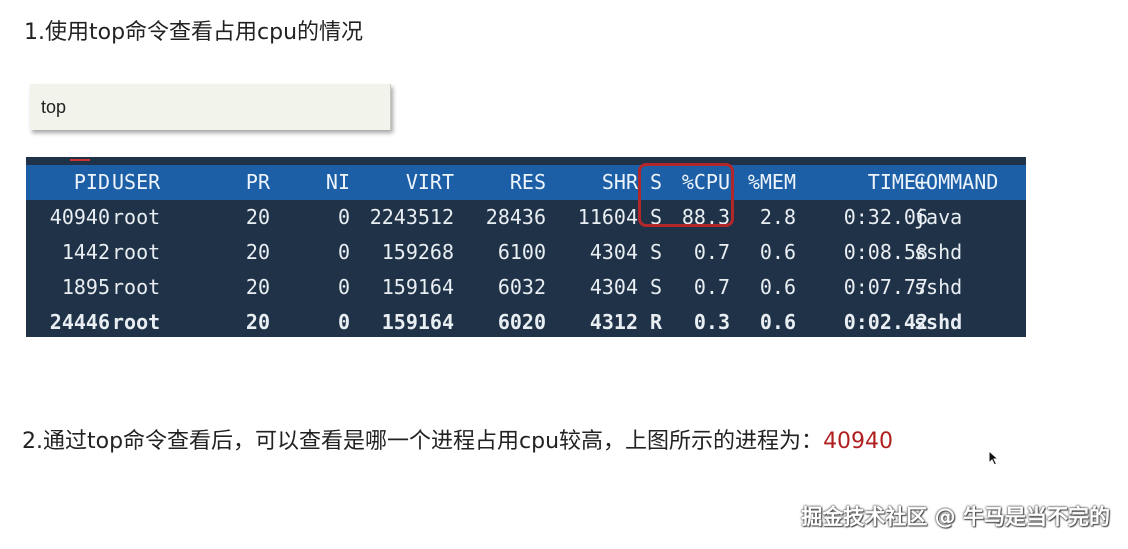  What do you see at coordinates (521, 252) in the screenshot?
I see `cell-res: 6100` at bounding box center [521, 252].